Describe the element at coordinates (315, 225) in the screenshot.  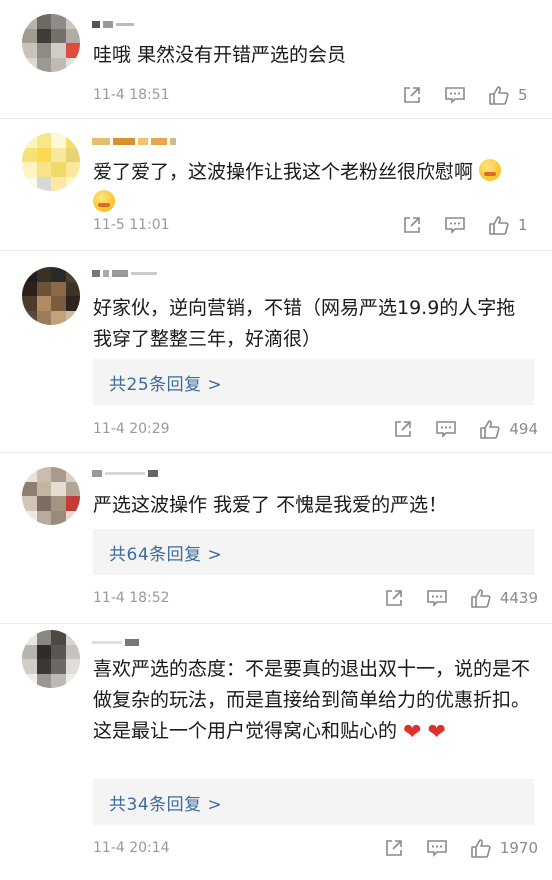
I see `comment-meta: 11-5 11:01 1` at that location.